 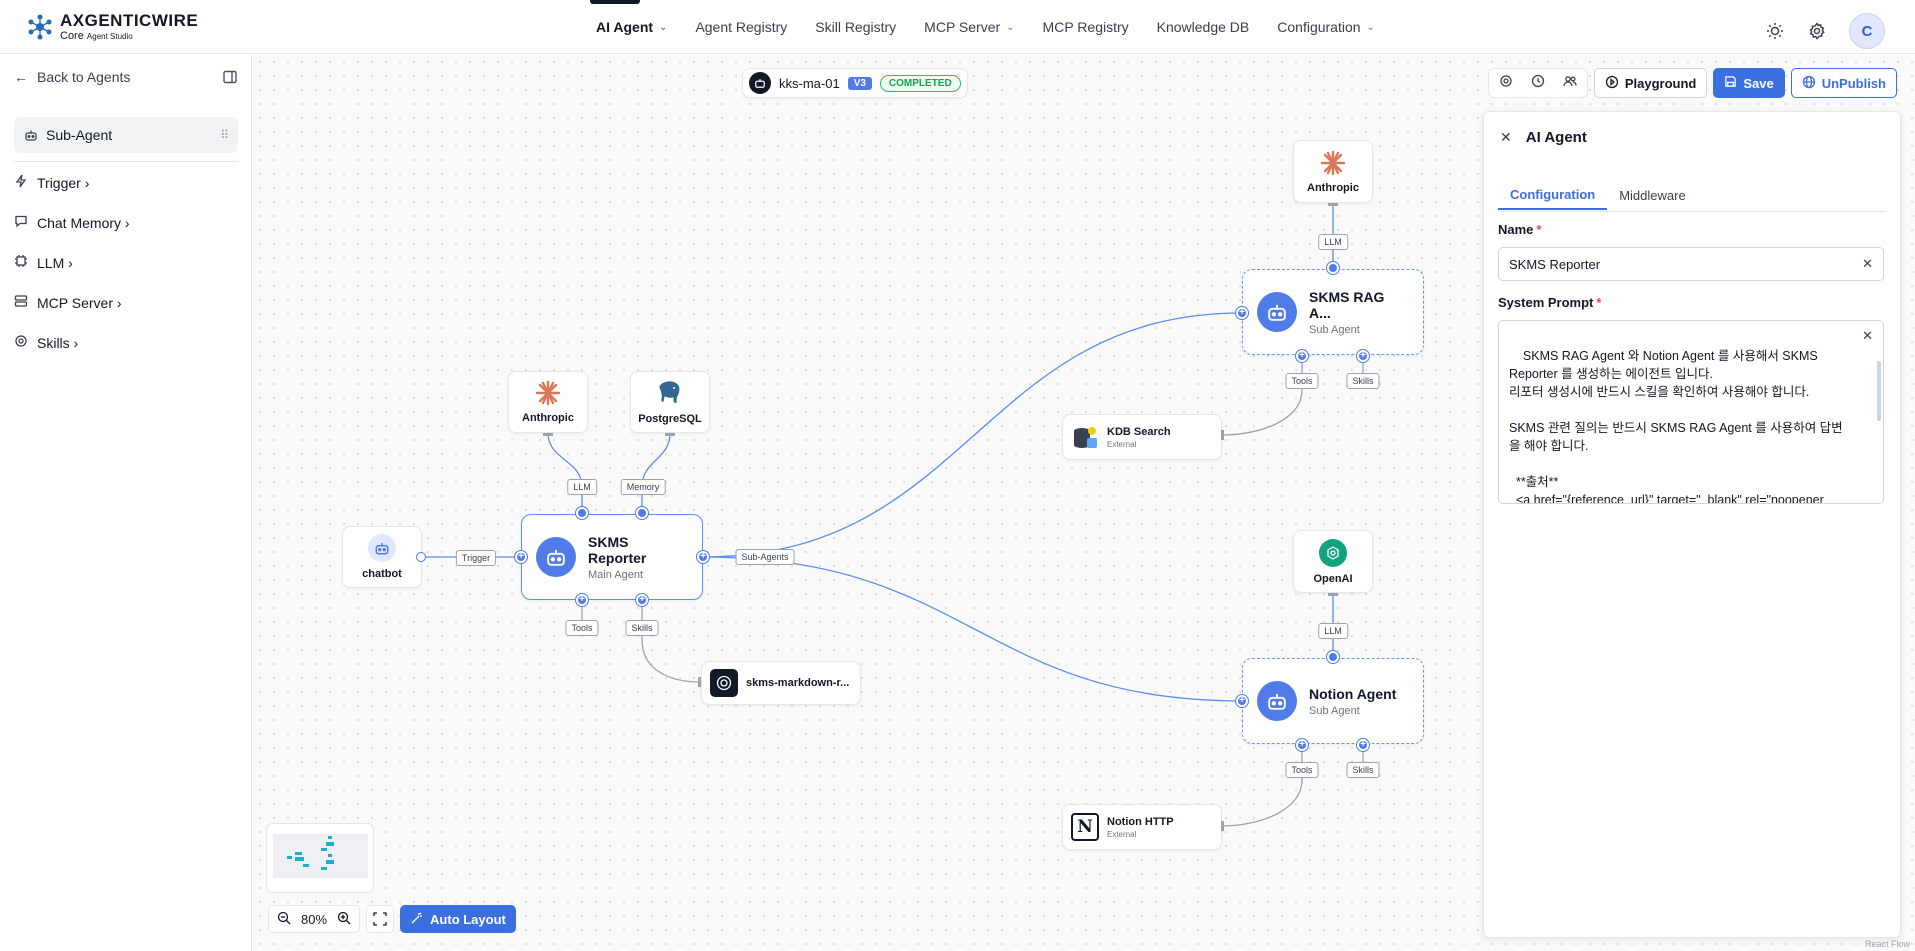 I want to click on status-badge: COMPLETED, so click(x=920, y=83).